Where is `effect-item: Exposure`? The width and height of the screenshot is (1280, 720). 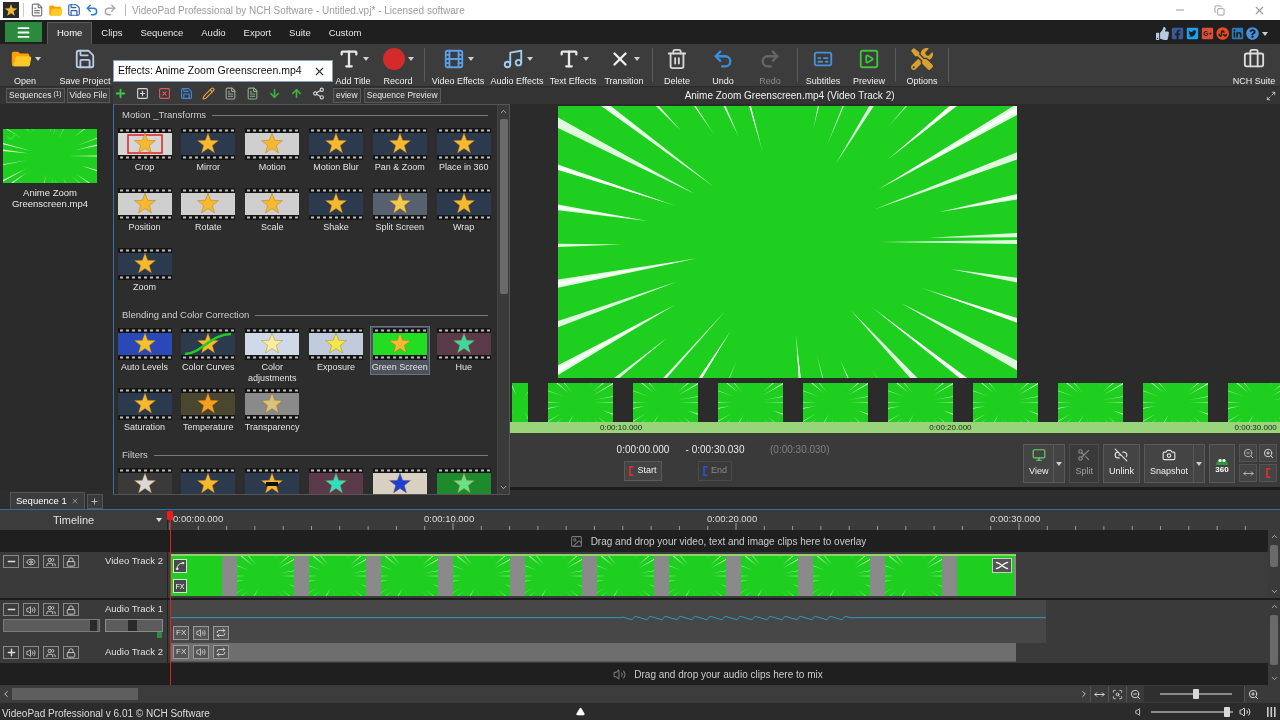 effect-item: Exposure is located at coordinates (336, 350).